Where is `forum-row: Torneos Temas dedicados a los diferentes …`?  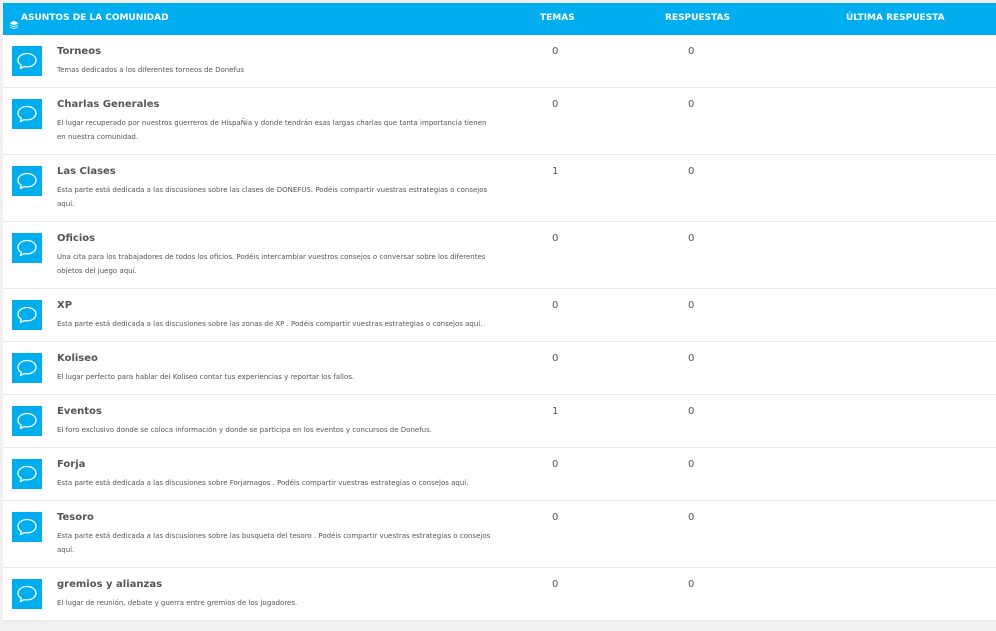 forum-row: Torneos Temas dedicados a los diferentes … is located at coordinates (499, 61).